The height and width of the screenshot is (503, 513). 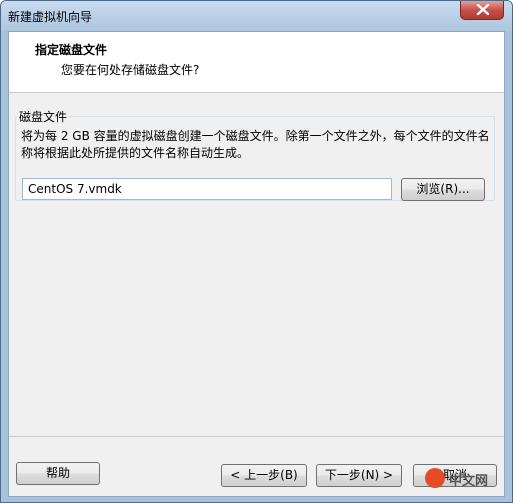 What do you see at coordinates (256, 16) in the screenshot?
I see `title-bar: 新建虚拟机向导` at bounding box center [256, 16].